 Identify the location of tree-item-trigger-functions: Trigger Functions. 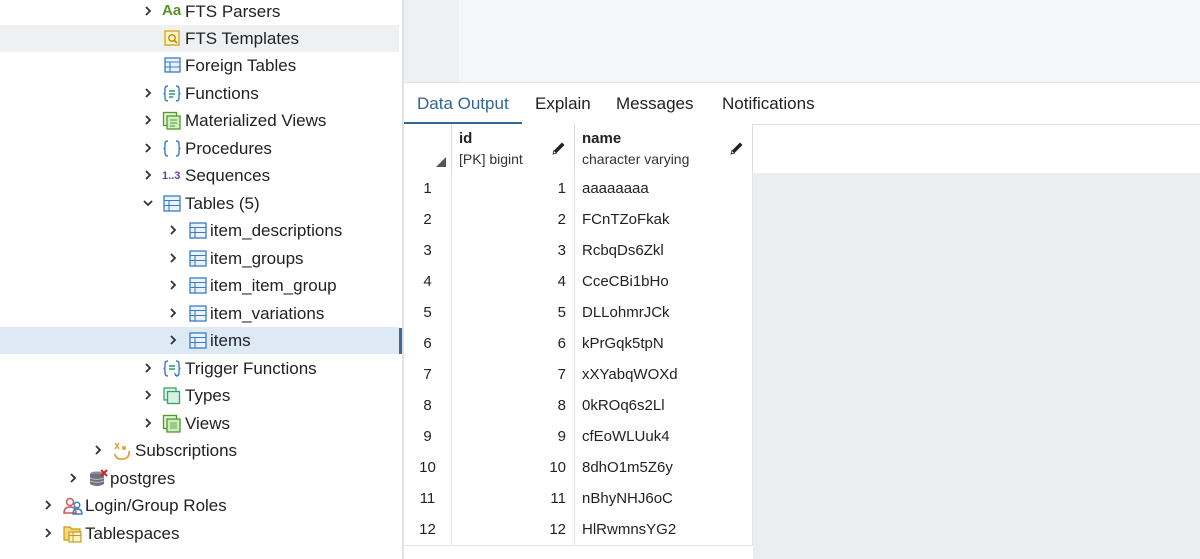
(199, 368).